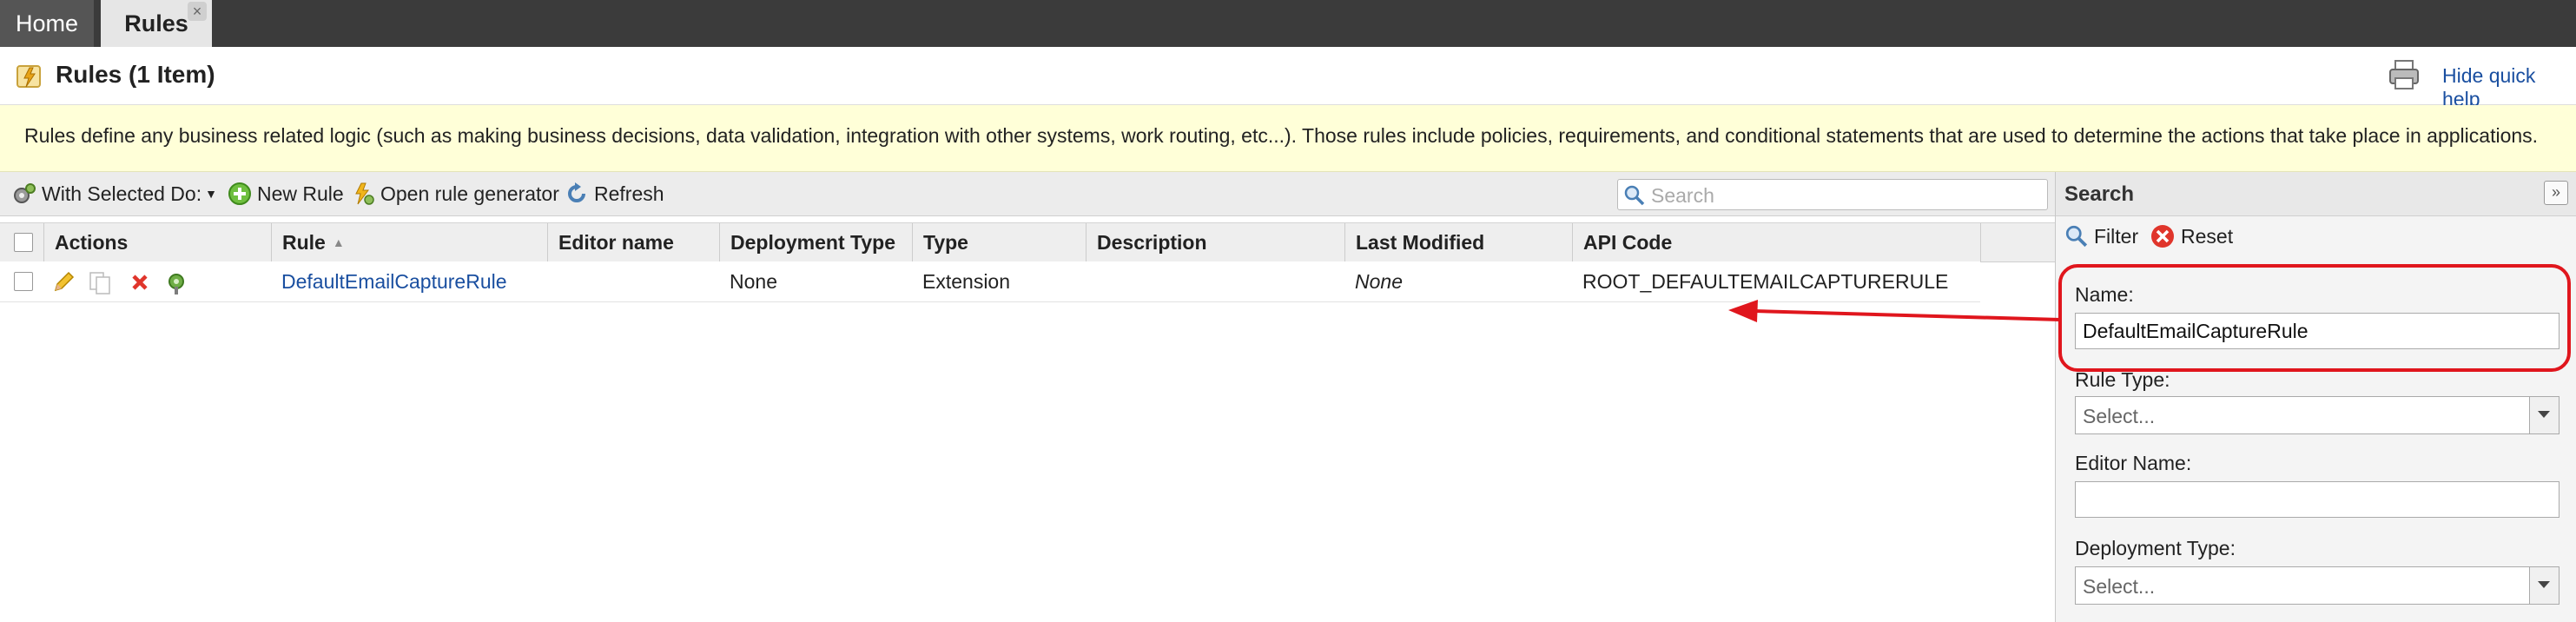  Describe the element at coordinates (2133, 463) in the screenshot. I see `editor-name-label: Editor Name:` at that location.